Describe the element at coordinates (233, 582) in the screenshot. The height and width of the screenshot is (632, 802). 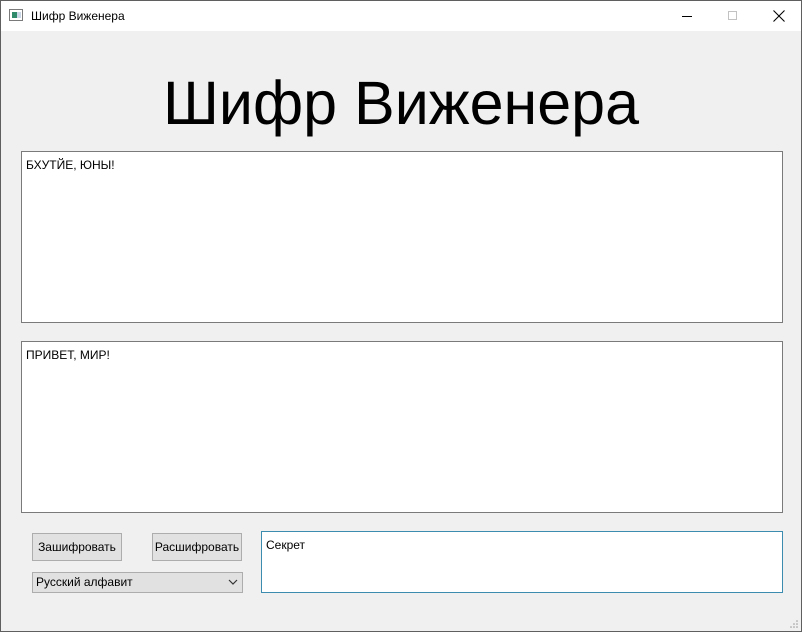
I see `chevron-down-icon` at that location.